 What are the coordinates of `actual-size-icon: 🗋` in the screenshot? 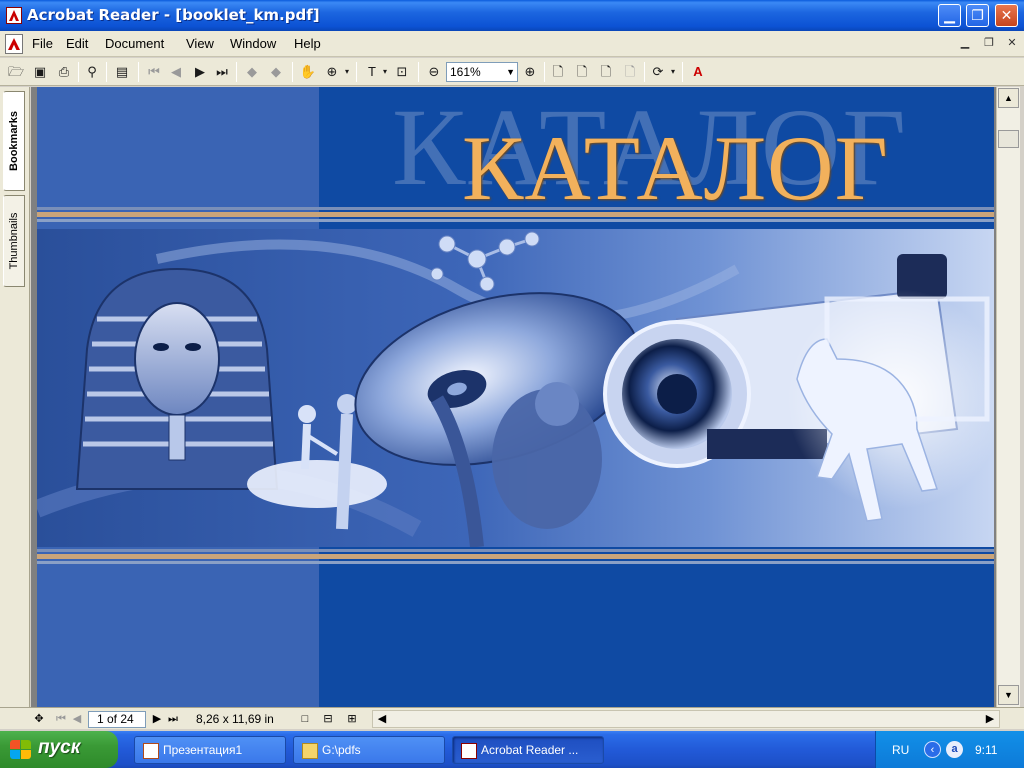 It's located at (558, 72).